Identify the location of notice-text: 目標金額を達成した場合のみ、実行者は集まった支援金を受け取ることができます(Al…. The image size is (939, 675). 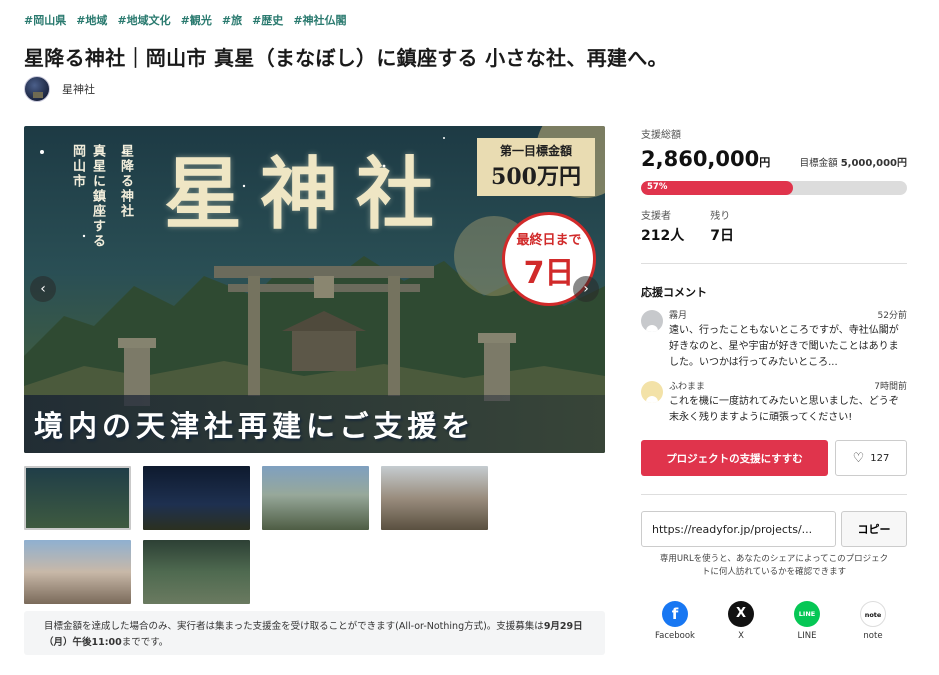
(294, 626).